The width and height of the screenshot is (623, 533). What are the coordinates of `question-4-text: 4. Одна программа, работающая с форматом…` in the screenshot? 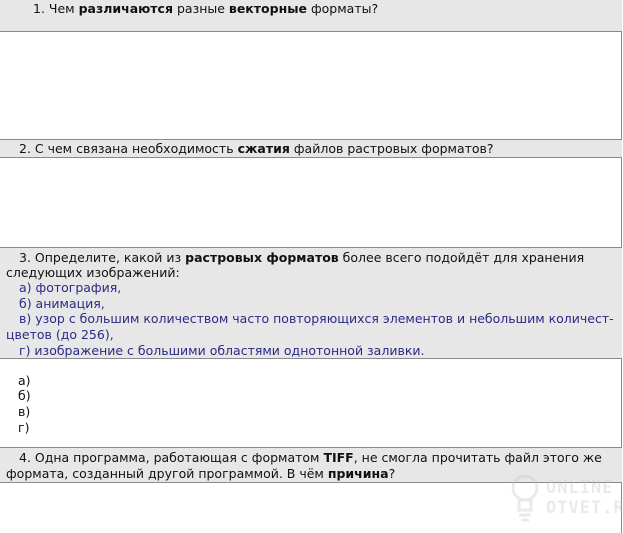 It's located at (310, 457).